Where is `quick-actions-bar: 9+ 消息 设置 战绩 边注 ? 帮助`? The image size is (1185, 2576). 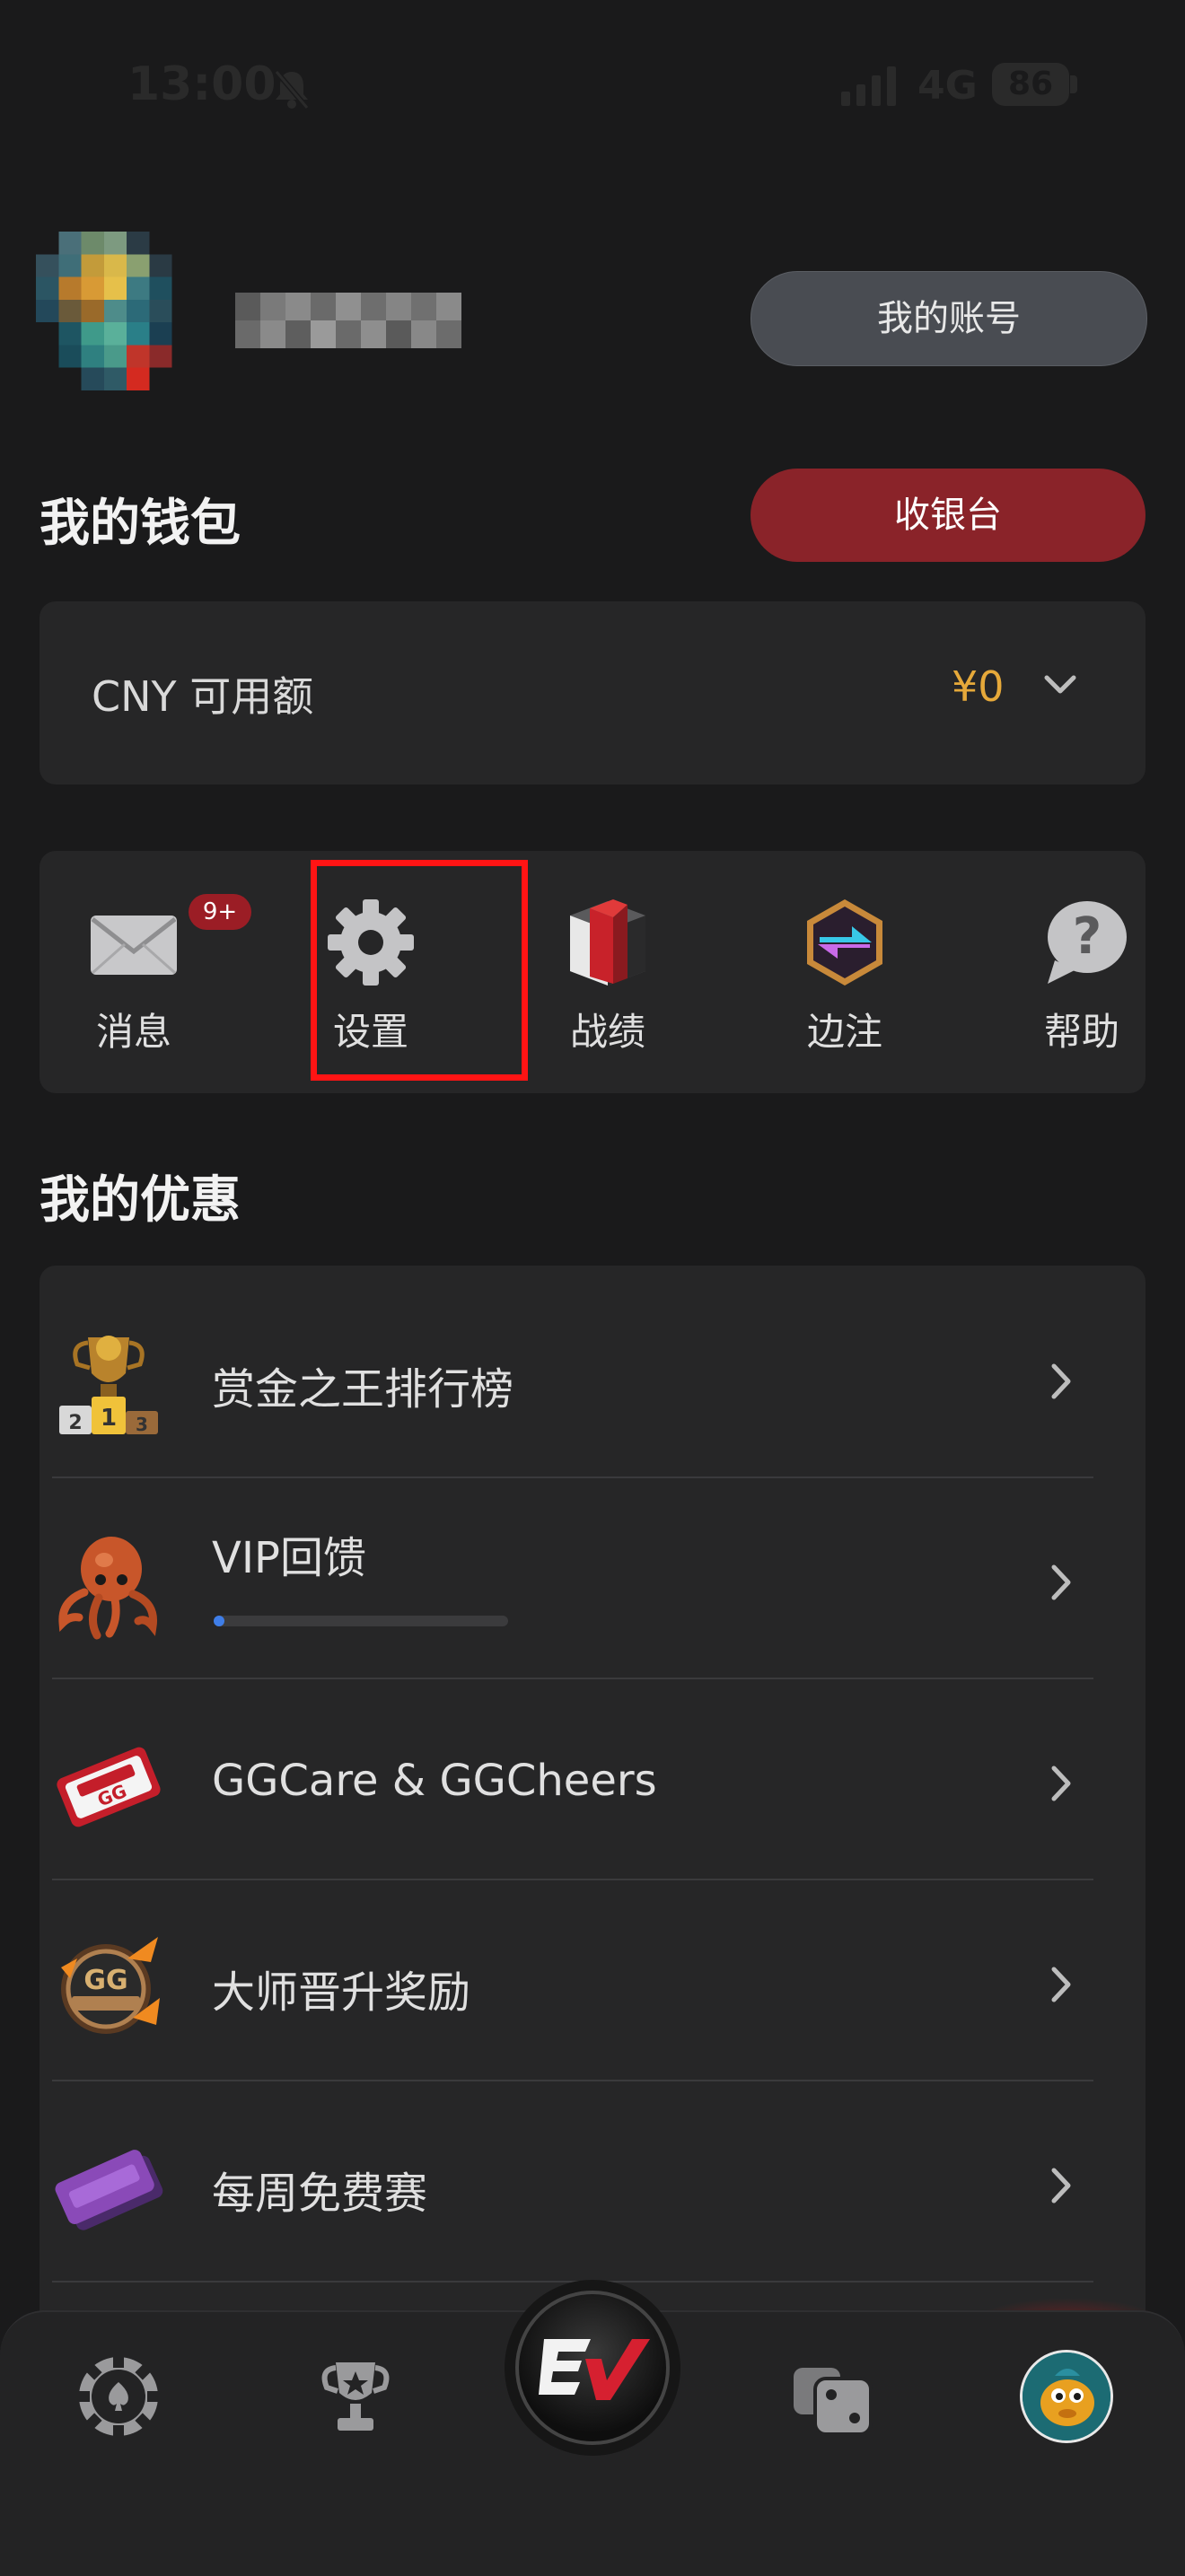
quick-actions-bar: 9+ 消息 设置 战绩 边注 ? 帮助 is located at coordinates (593, 972).